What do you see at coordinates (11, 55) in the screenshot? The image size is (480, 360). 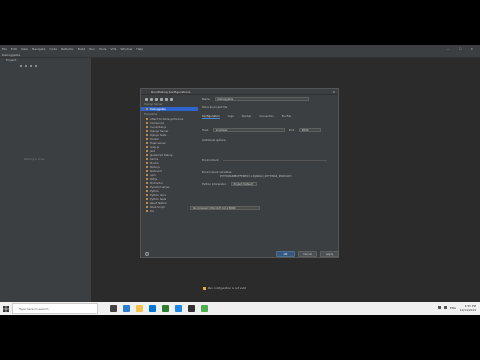 I see `breadcrumb: Debuggable` at bounding box center [11, 55].